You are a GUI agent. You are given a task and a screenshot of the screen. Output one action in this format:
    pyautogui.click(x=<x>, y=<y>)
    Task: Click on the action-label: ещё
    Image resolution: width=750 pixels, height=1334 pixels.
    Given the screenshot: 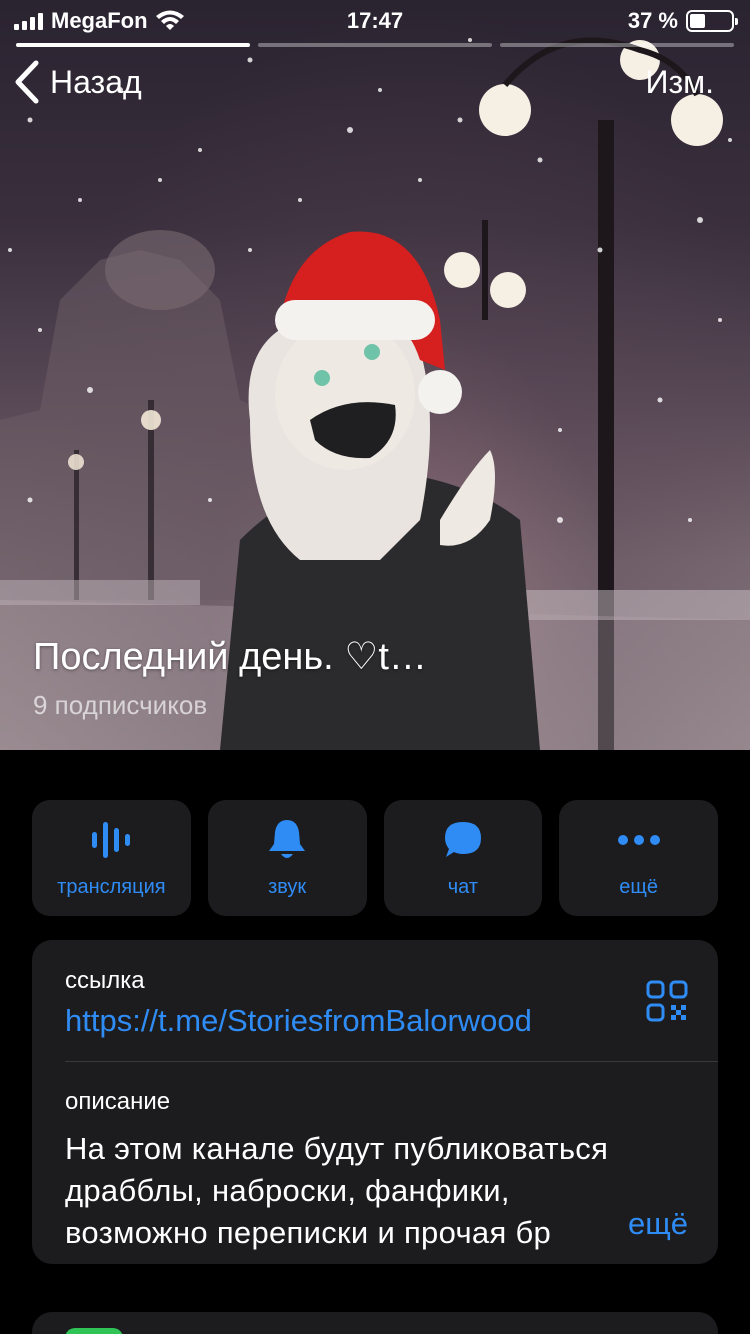 What is the action you would take?
    pyautogui.click(x=638, y=886)
    